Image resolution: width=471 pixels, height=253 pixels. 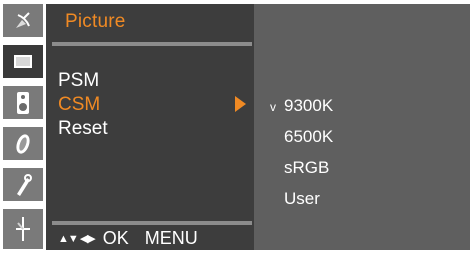 I want to click on title-divider, so click(x=152, y=44).